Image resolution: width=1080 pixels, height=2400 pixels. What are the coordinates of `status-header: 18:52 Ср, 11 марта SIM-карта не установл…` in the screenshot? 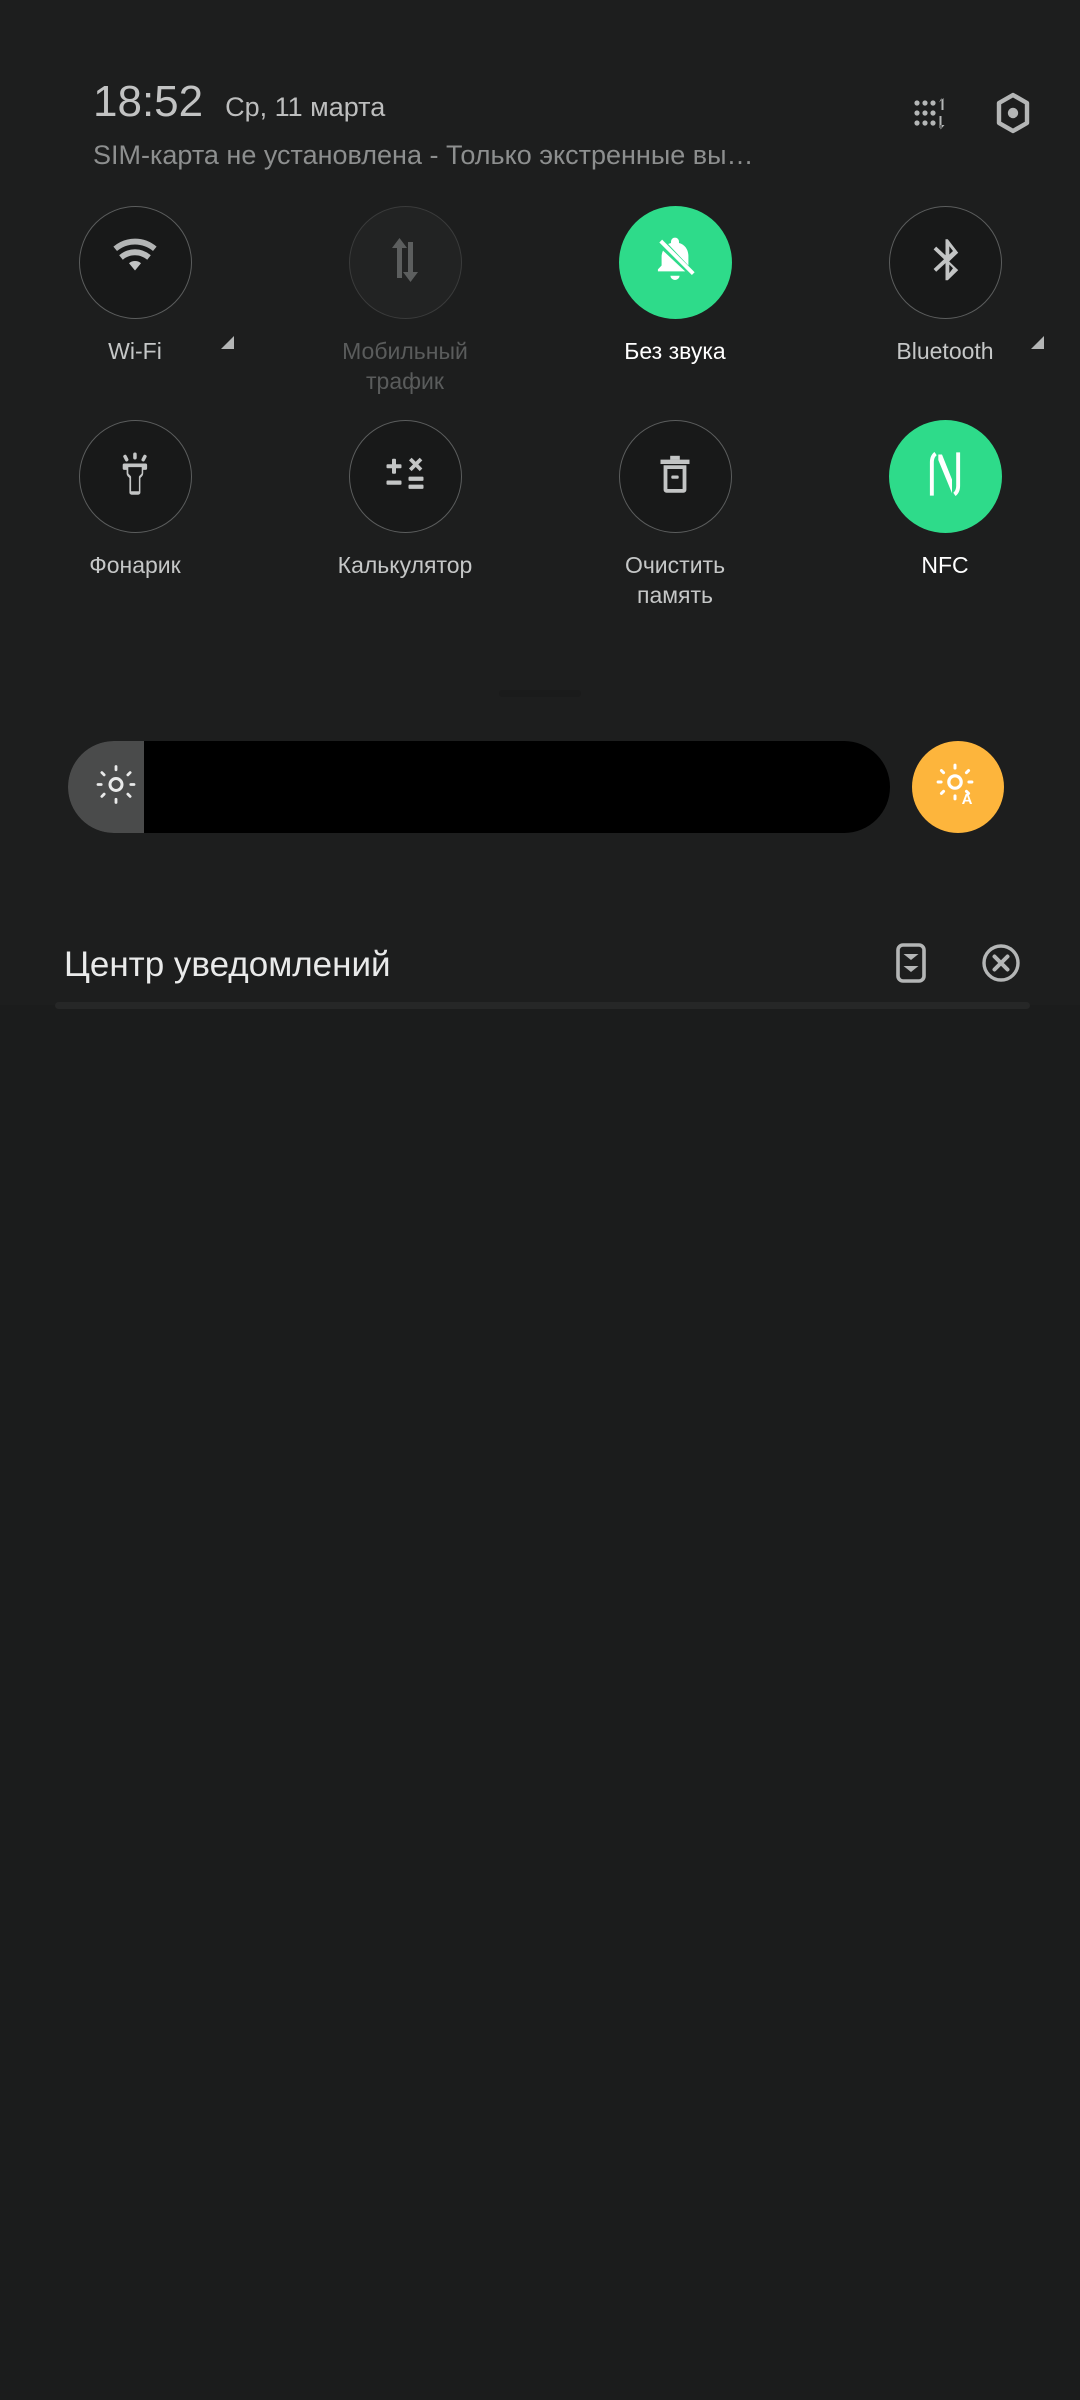 It's located at (540, 92).